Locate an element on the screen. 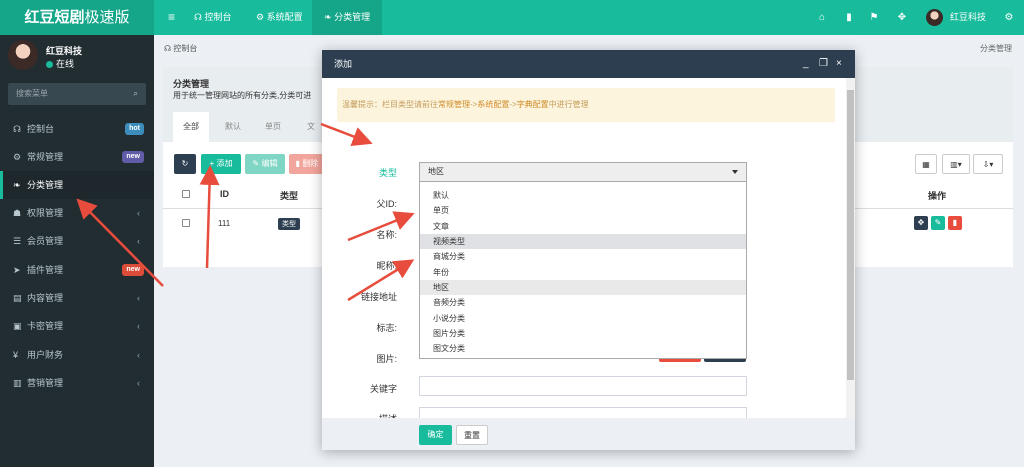 The height and width of the screenshot is (467, 1024). arrow-to-type-label is located at coordinates (346, 134).